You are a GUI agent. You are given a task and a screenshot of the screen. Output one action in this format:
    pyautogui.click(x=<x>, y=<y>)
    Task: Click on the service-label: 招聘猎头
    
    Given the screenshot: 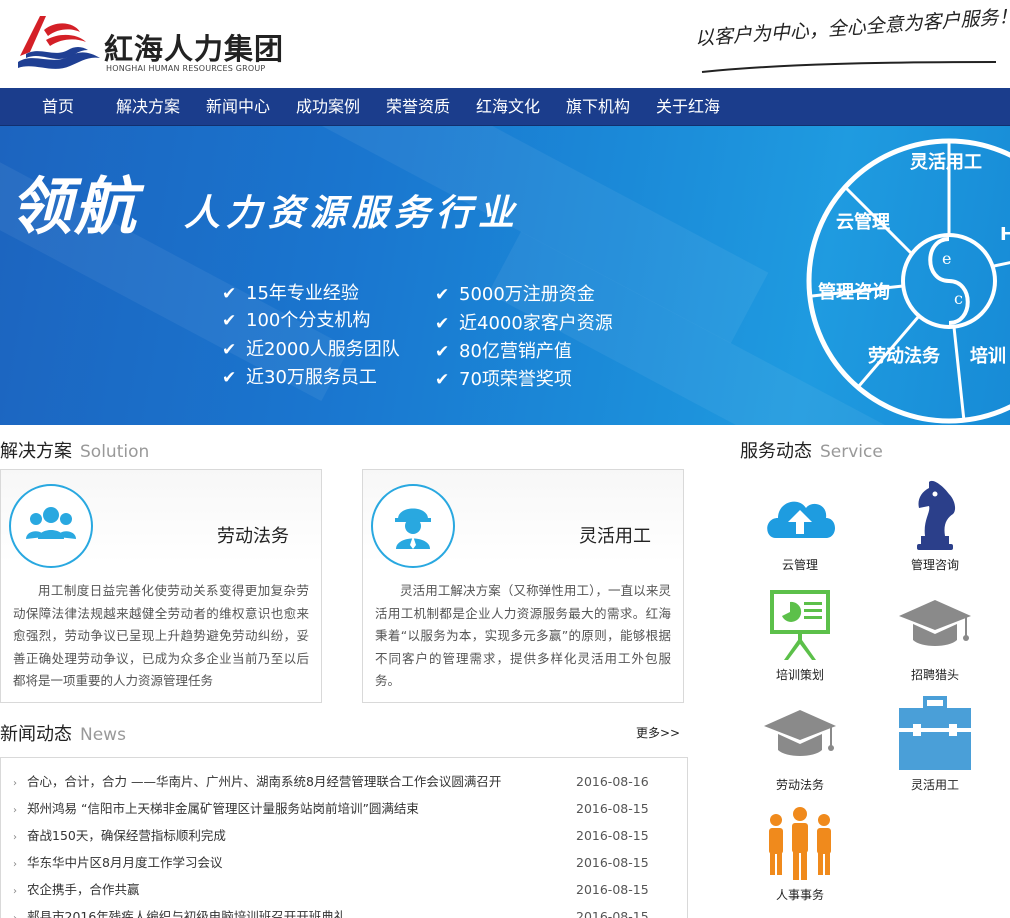 What is the action you would take?
    pyautogui.click(x=934, y=675)
    